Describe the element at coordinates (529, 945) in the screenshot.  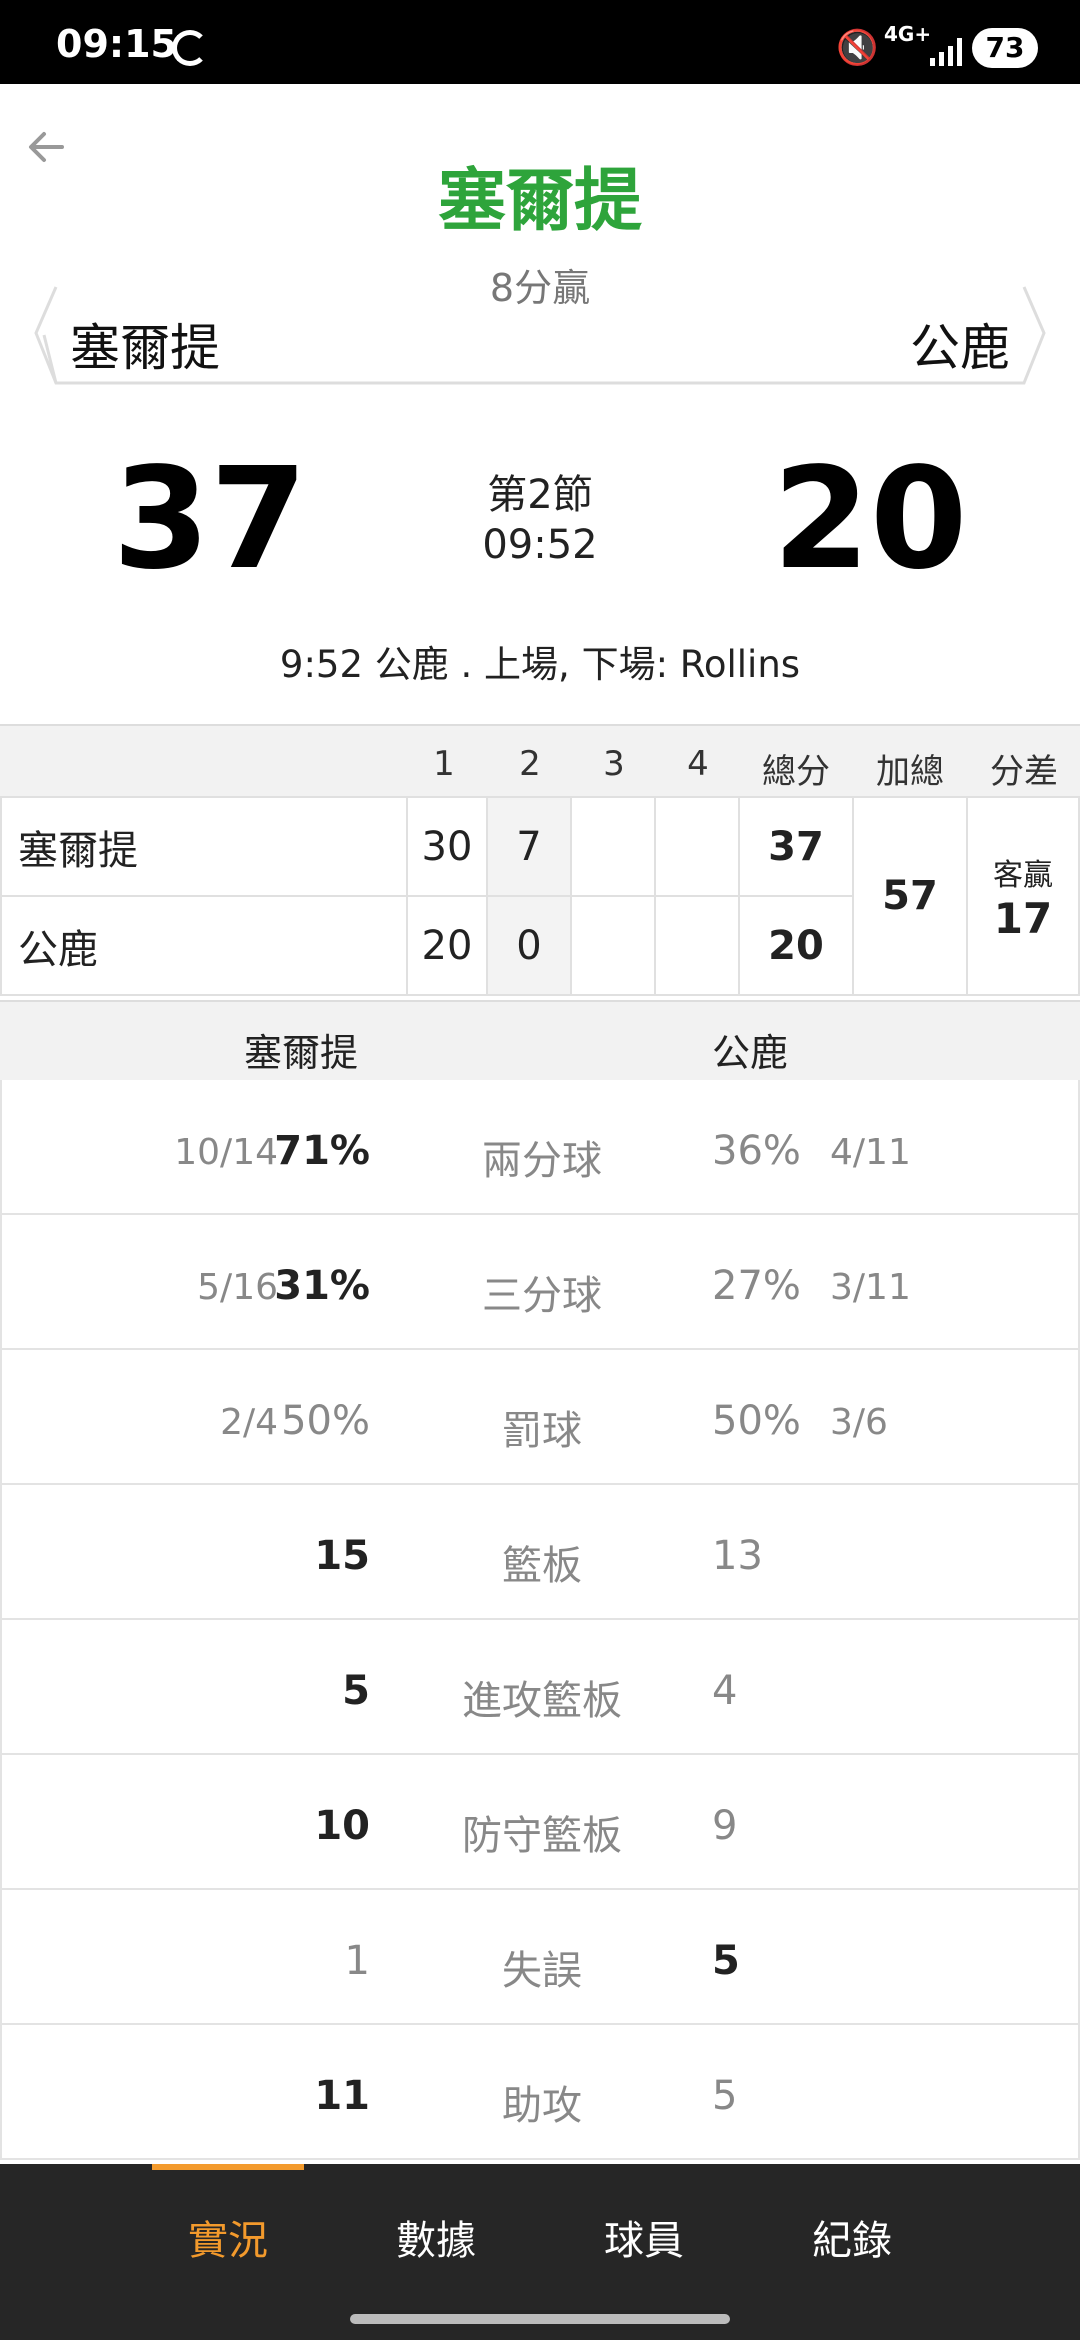
I see `table-cell-q2: 0` at that location.